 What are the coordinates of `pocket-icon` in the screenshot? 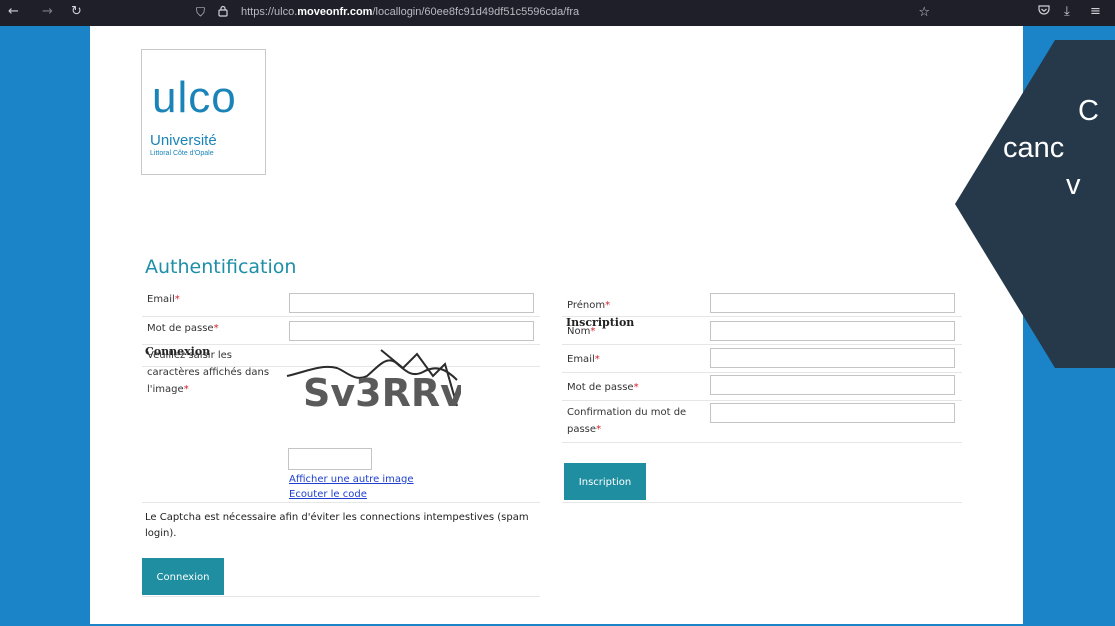 It's located at (1044, 12).